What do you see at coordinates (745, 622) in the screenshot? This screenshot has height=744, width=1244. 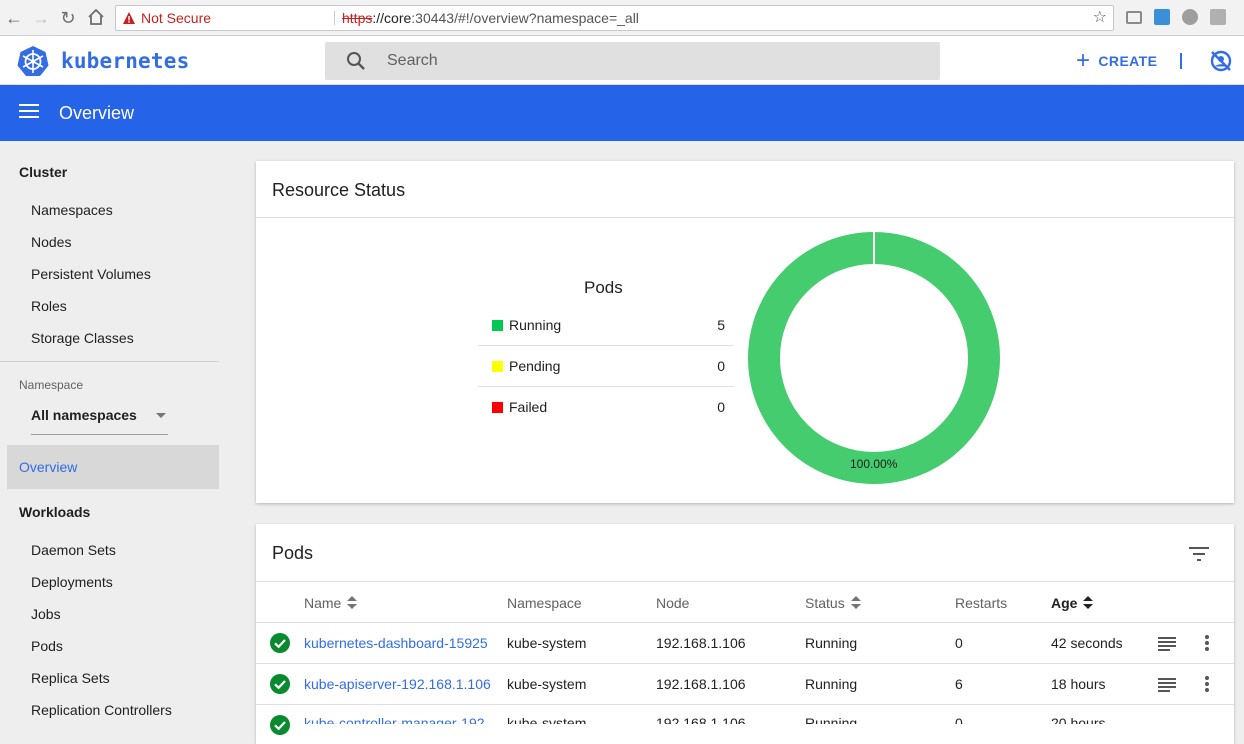 I see `table-header-divider` at bounding box center [745, 622].